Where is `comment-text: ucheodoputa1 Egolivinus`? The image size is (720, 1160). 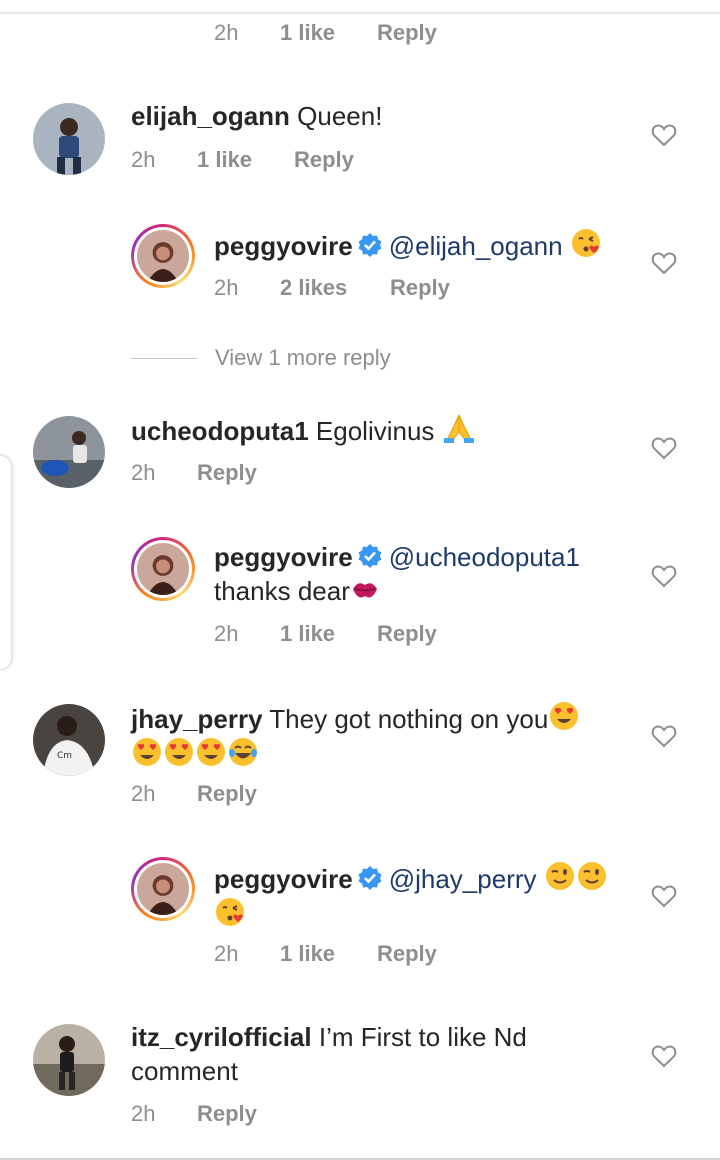 comment-text: ucheodoputa1 Egolivinus is located at coordinates (303, 430).